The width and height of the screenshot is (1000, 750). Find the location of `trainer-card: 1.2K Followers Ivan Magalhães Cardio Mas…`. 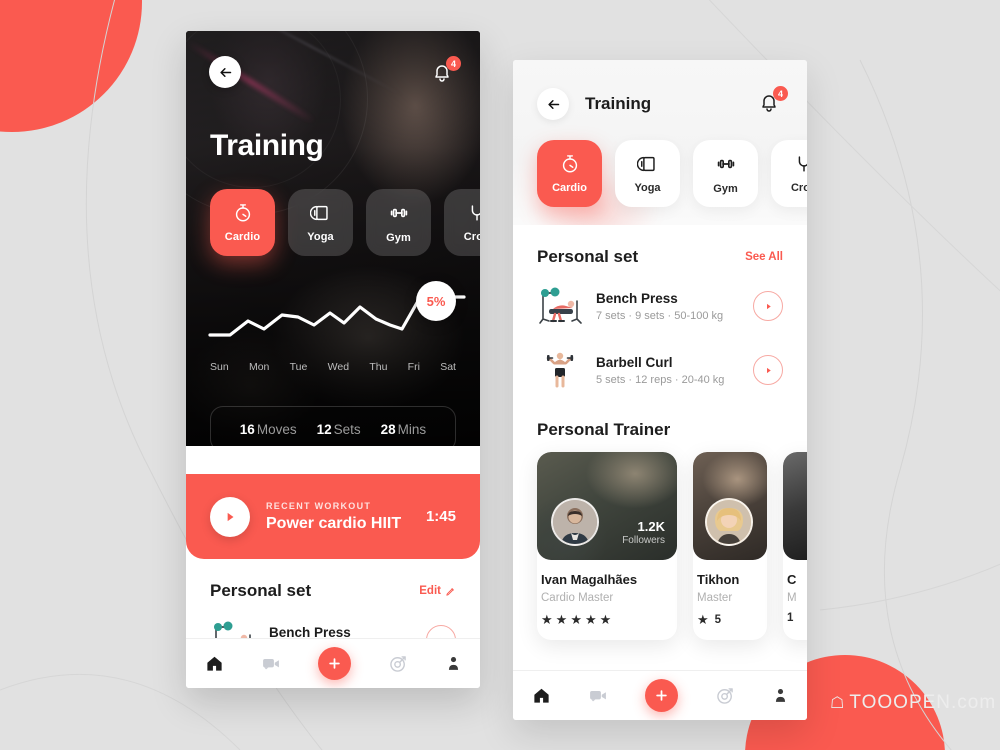

trainer-card: 1.2K Followers Ivan Magalhães Cardio Mas… is located at coordinates (607, 546).